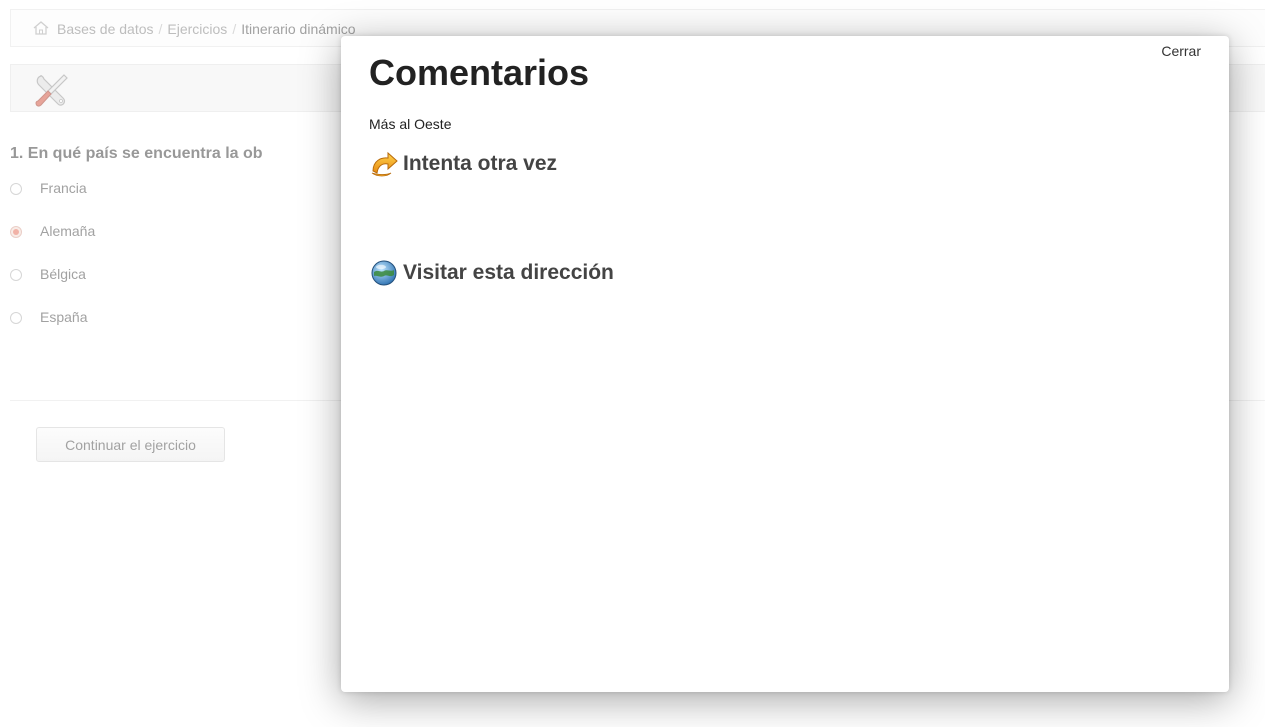 This screenshot has width=1265, height=727. Describe the element at coordinates (508, 272) in the screenshot. I see `visit-label: Visitar esta dirección` at that location.